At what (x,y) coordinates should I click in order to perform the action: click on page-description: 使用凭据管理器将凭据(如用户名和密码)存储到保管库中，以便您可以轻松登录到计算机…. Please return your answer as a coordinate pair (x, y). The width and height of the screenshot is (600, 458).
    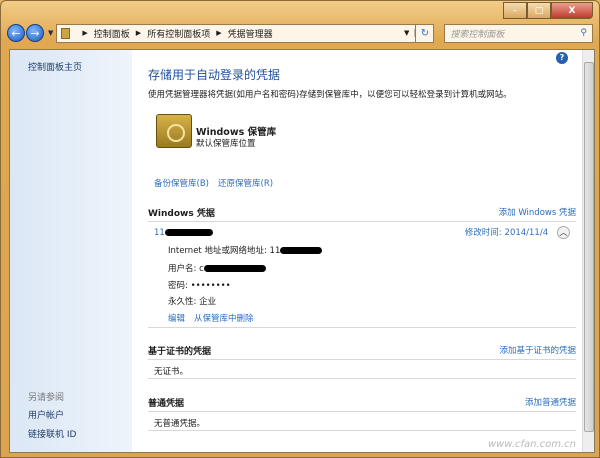
    Looking at the image, I should click on (330, 95).